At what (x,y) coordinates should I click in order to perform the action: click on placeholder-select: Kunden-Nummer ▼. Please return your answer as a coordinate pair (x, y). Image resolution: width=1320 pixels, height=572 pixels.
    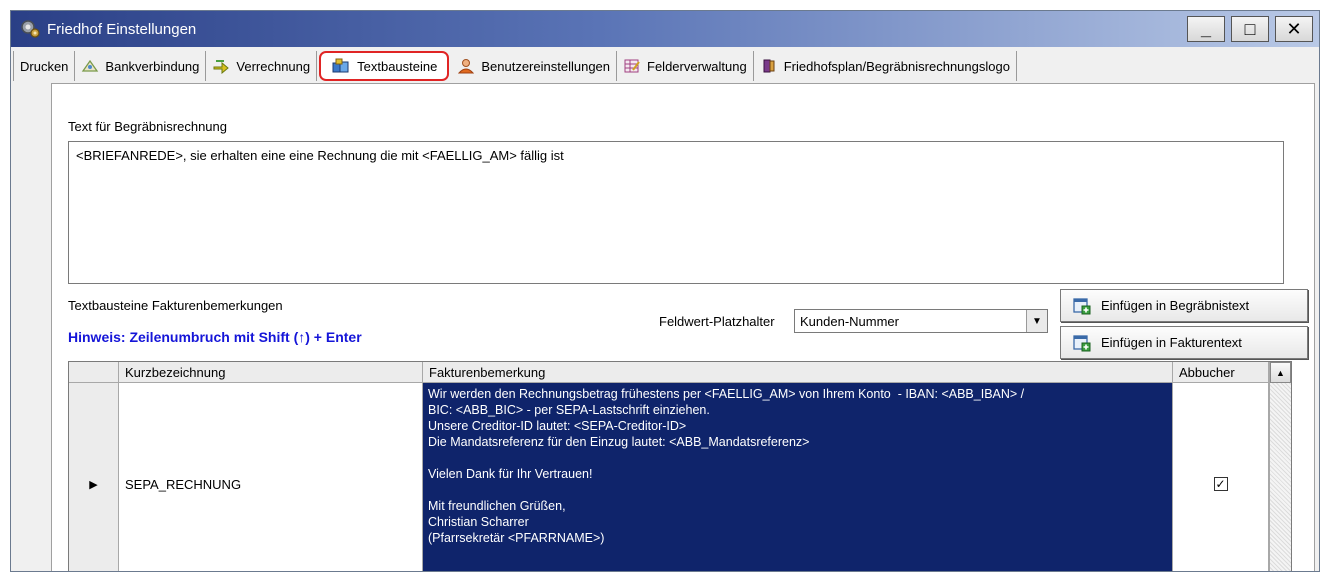
    Looking at the image, I should click on (921, 321).